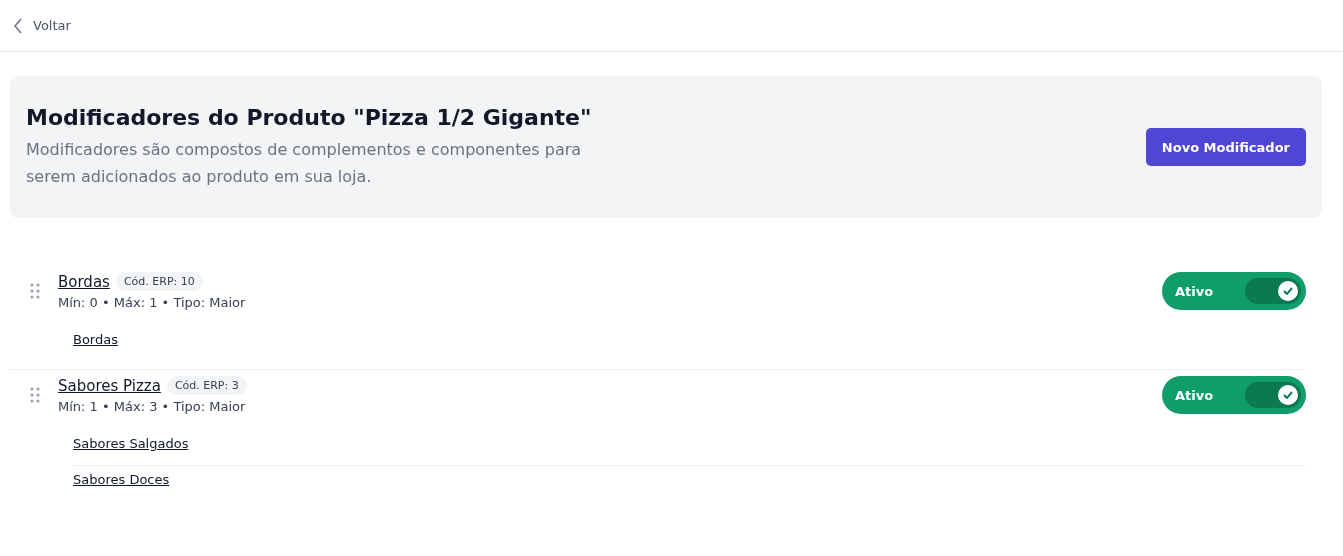 The image size is (1343, 556). I want to click on back-link: Voltar, so click(42, 25).